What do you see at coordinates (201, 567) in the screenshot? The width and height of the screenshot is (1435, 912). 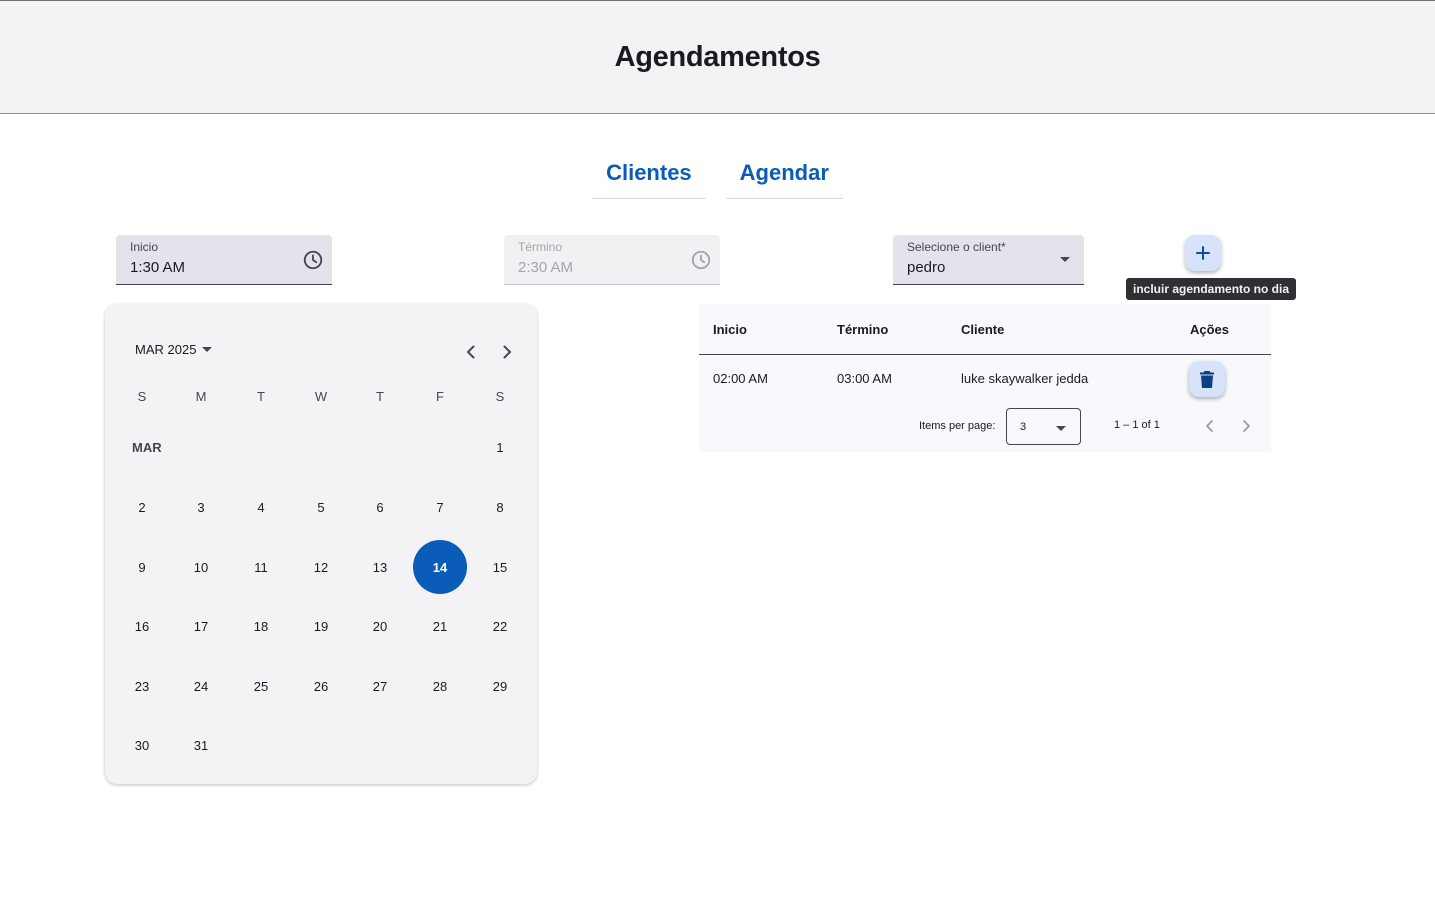 I see `calendar-day: 10` at bounding box center [201, 567].